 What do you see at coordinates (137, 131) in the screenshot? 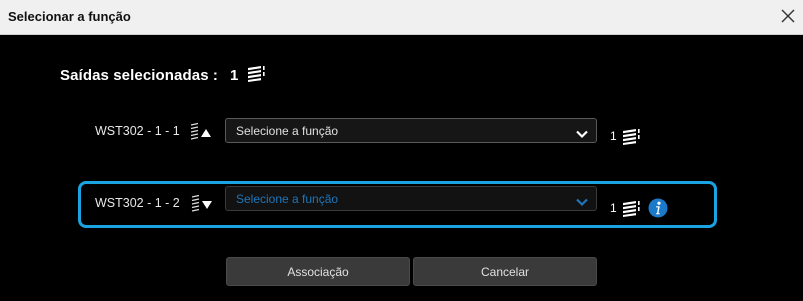
I see `output-name: WST302 - 1 - 1` at bounding box center [137, 131].